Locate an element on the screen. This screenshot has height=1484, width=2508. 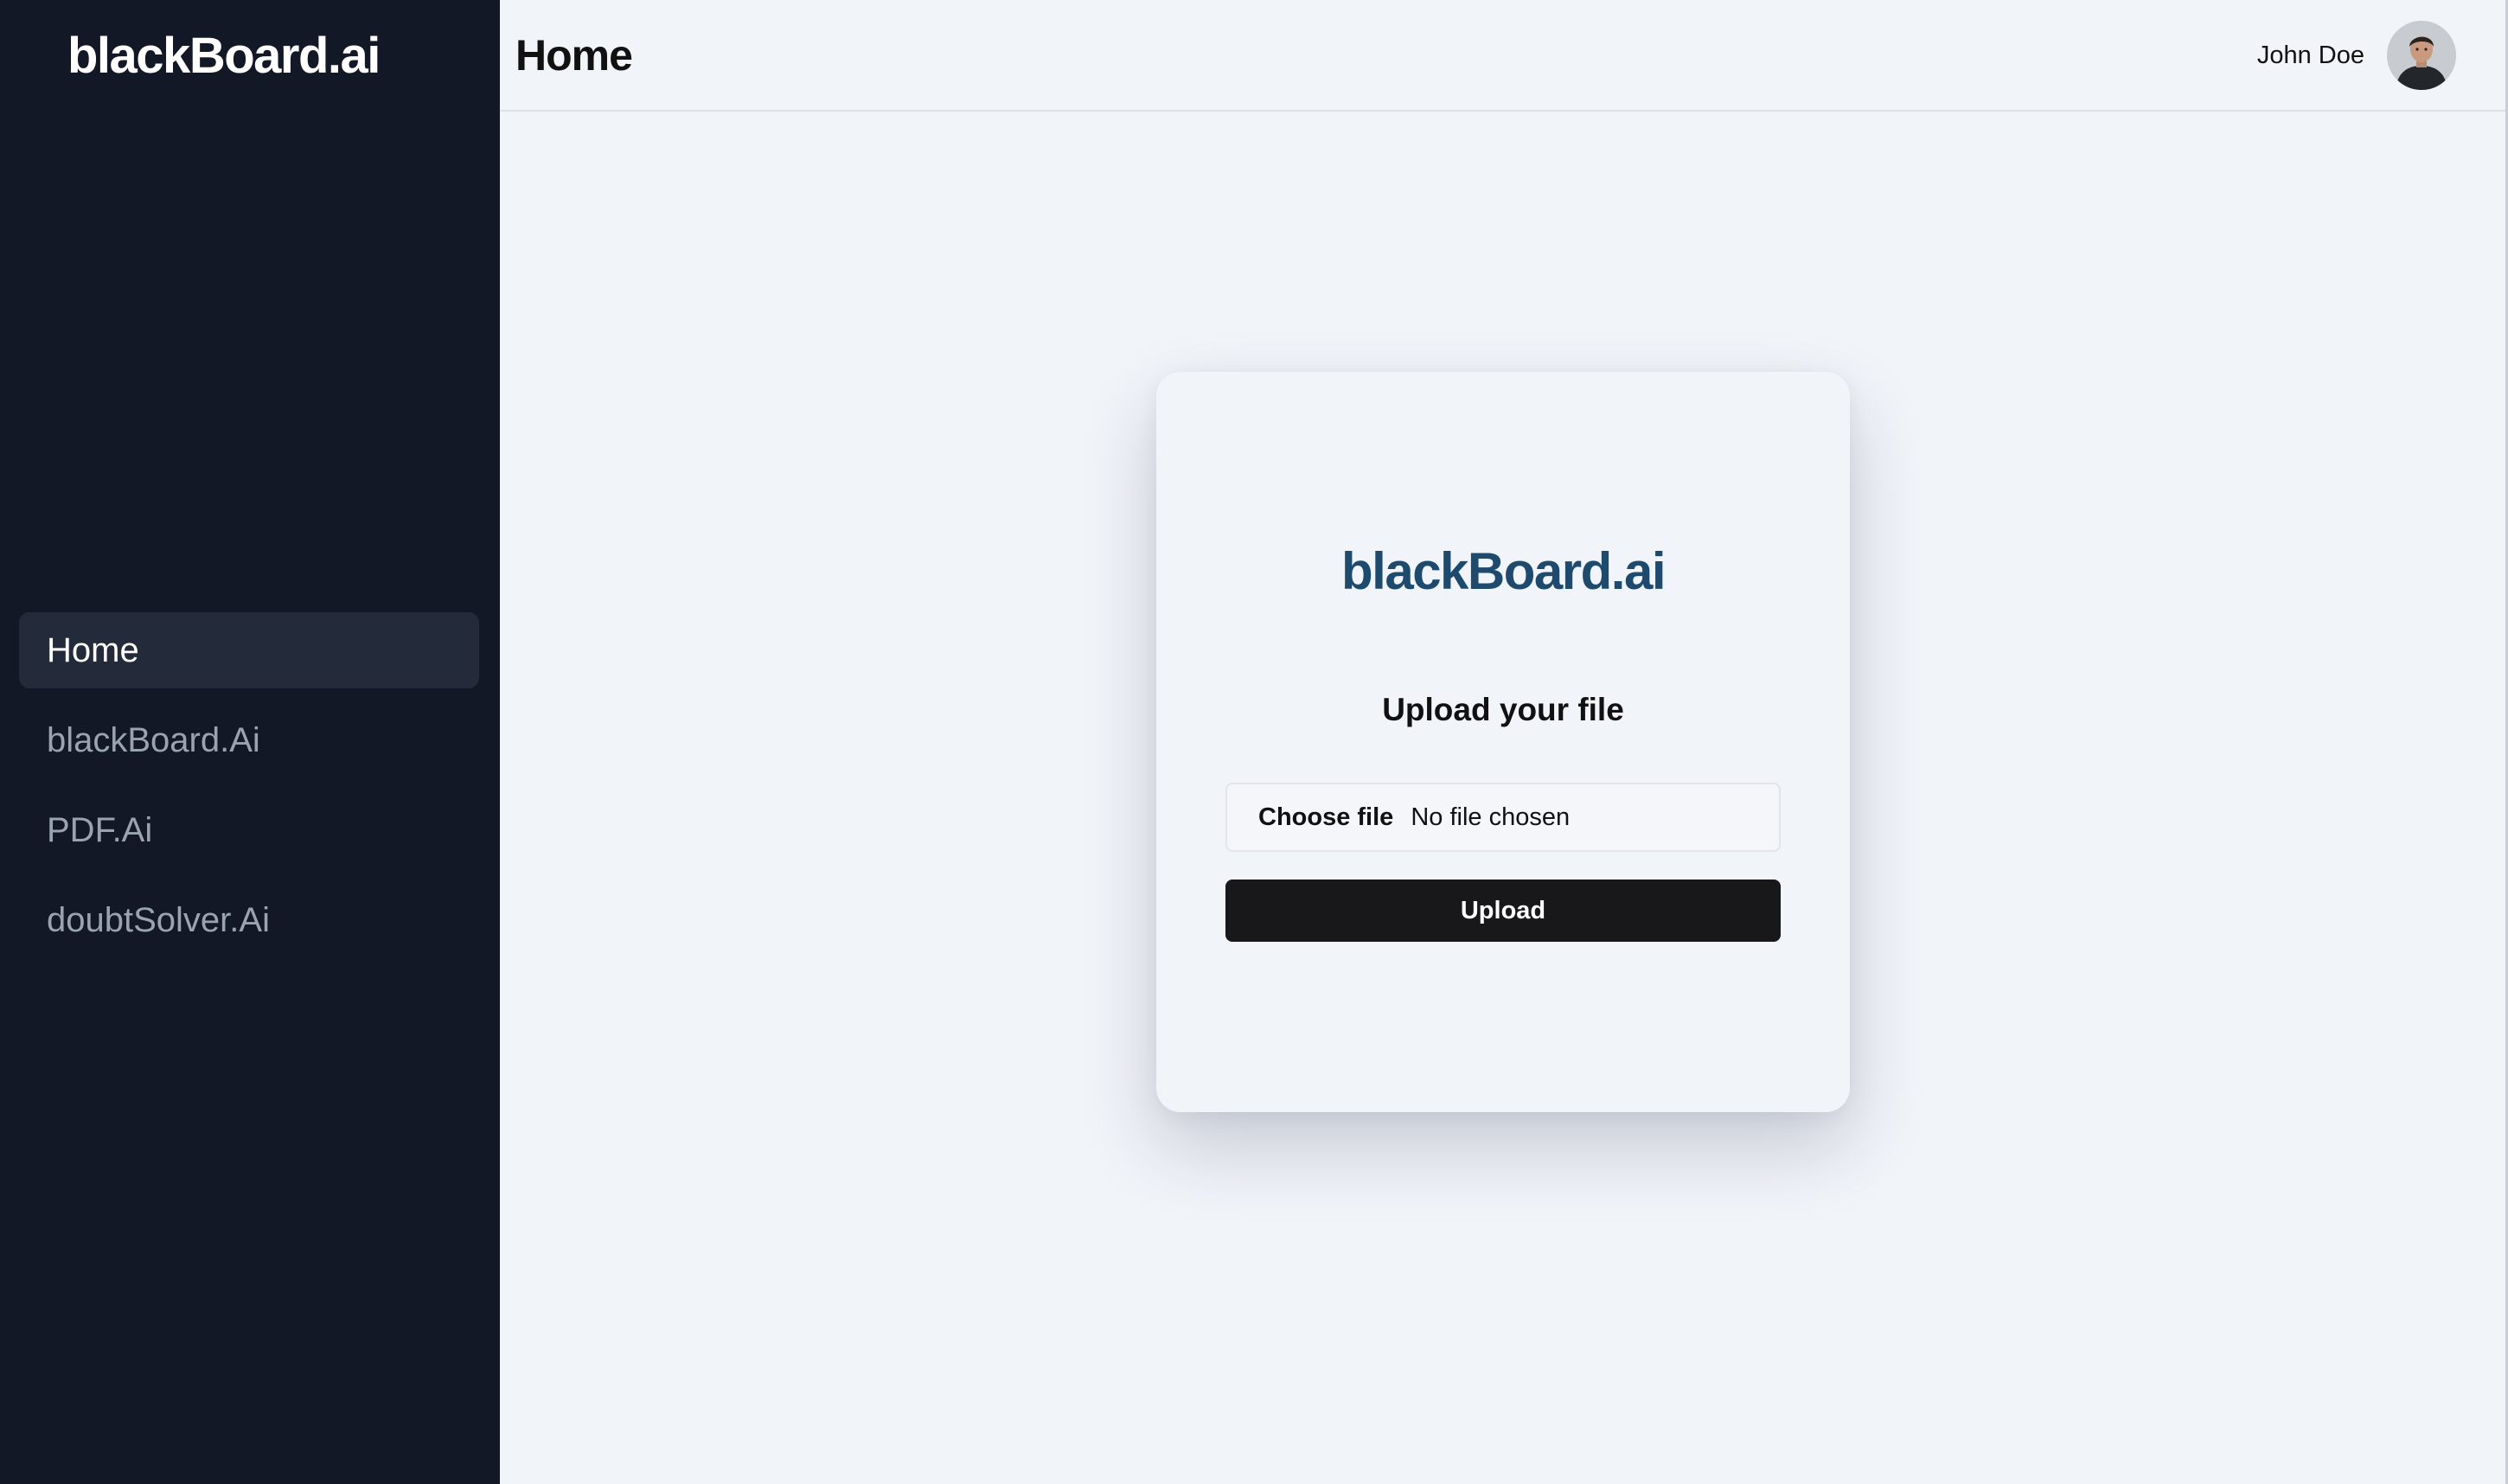
file-status: No file chosen is located at coordinates (1491, 817).